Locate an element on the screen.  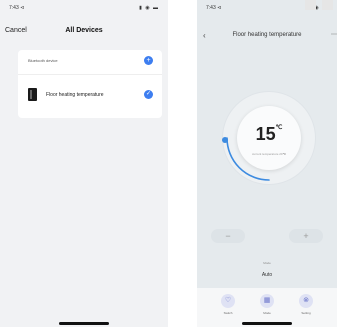
decrease-temp-button: − is located at coordinates (228, 236).